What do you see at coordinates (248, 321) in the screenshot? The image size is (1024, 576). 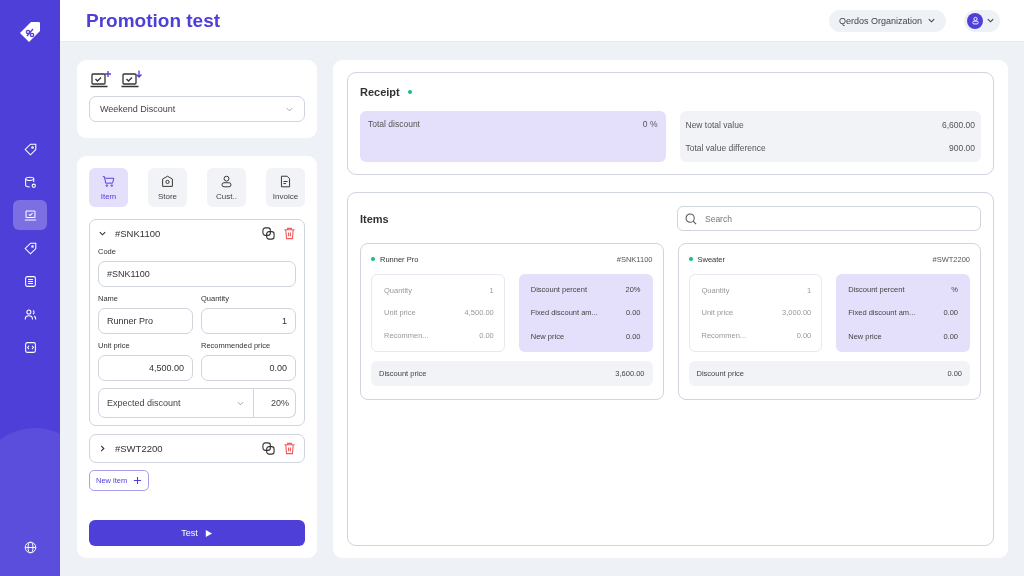 I see `quantity-field: 1` at bounding box center [248, 321].